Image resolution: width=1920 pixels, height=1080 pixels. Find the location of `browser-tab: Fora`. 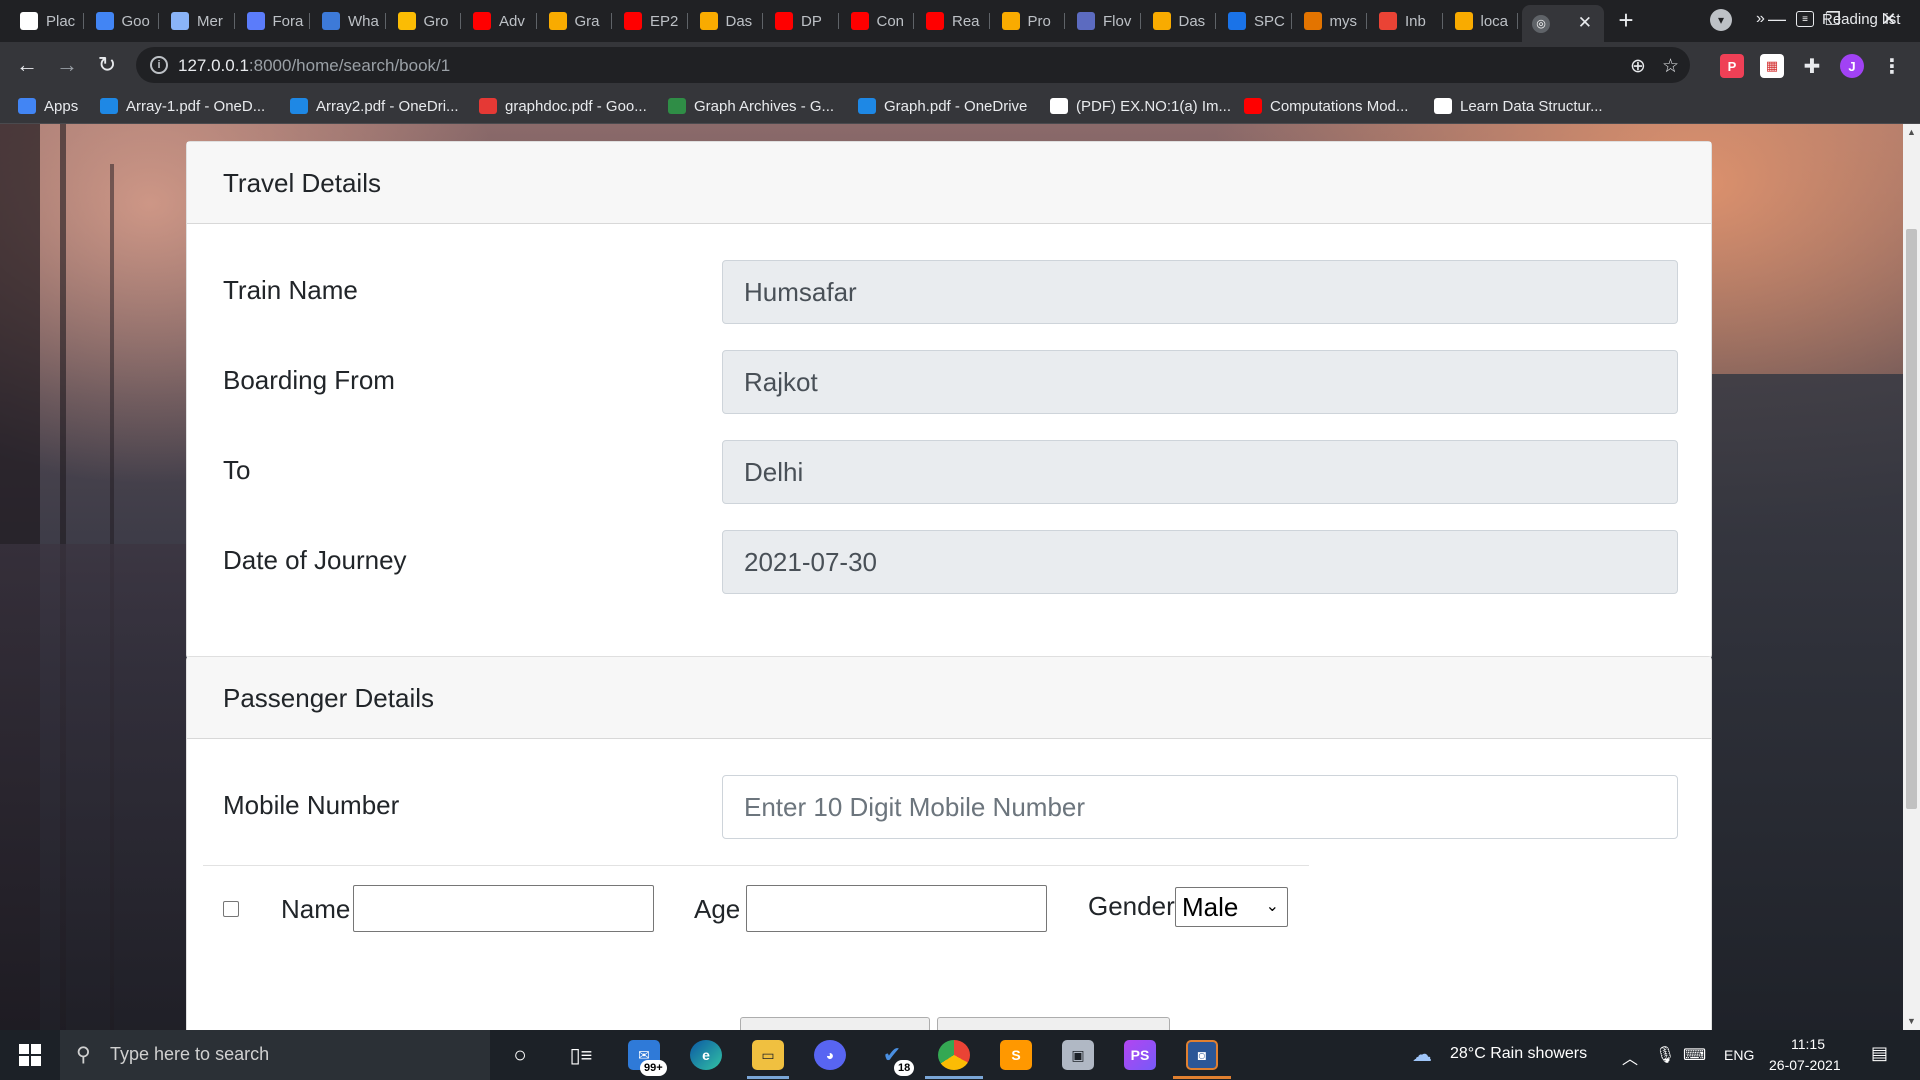

browser-tab: Fora is located at coordinates (273, 21).